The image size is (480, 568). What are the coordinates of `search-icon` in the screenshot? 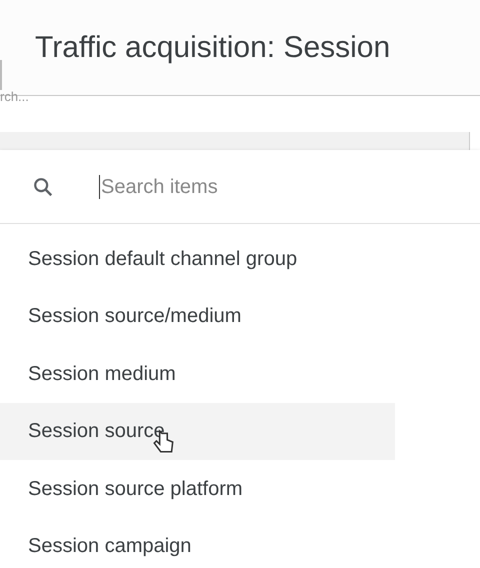 It's located at (43, 187).